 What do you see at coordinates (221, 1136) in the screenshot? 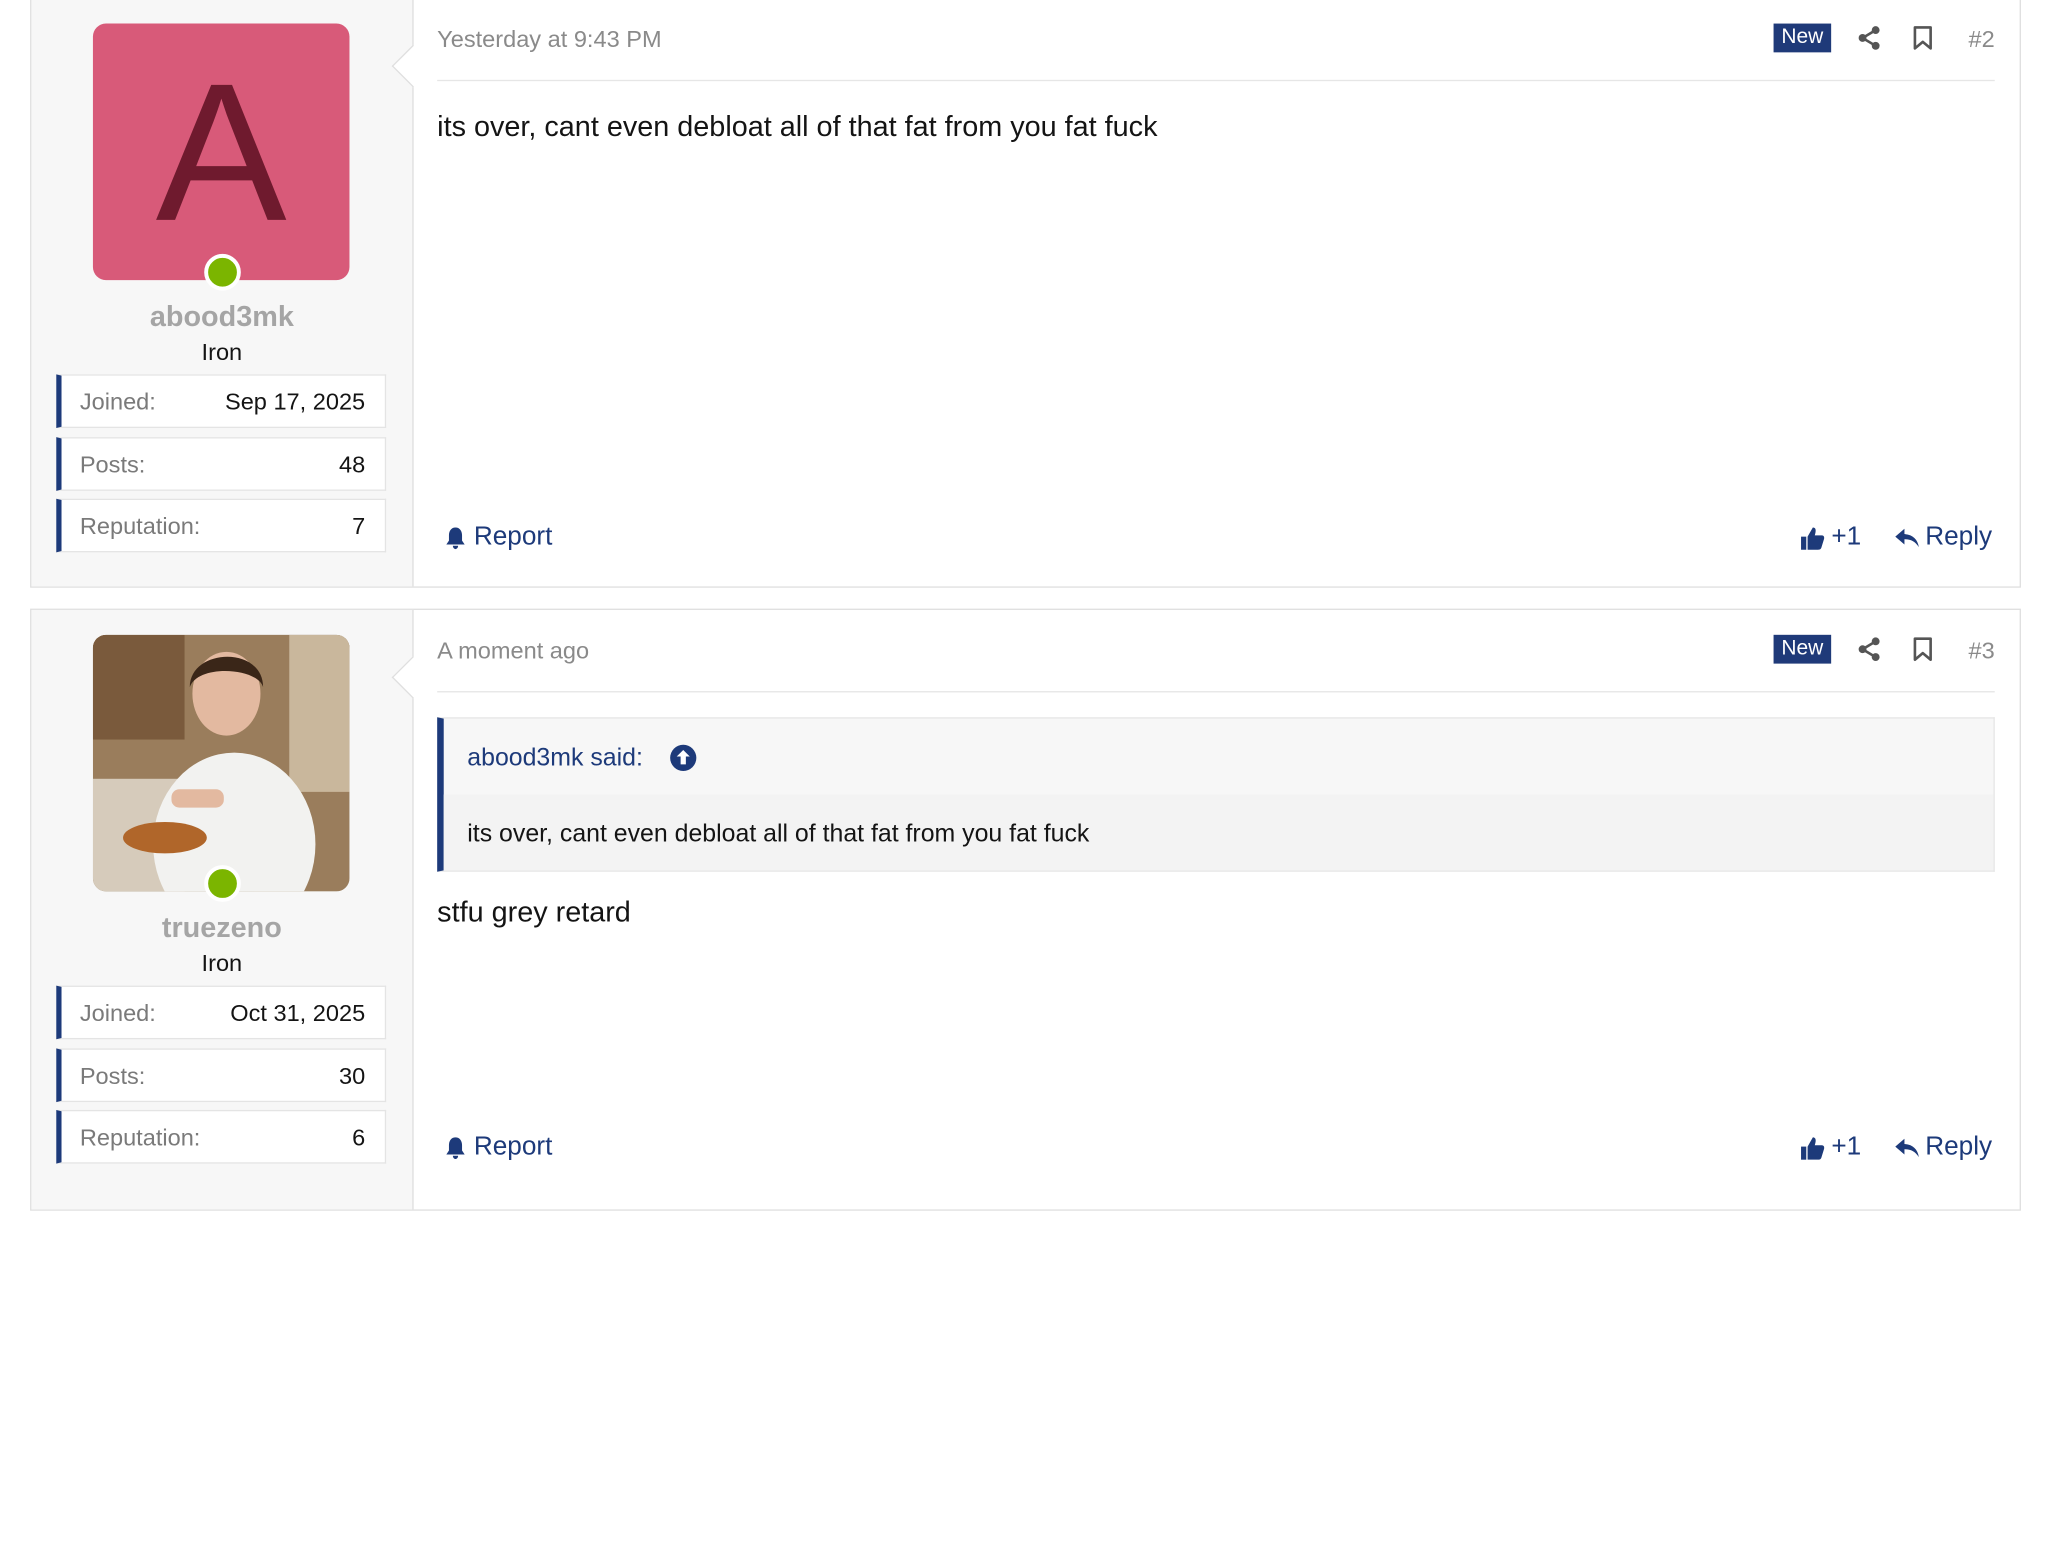
I see `stat-reputation: Reputation: 6` at bounding box center [221, 1136].